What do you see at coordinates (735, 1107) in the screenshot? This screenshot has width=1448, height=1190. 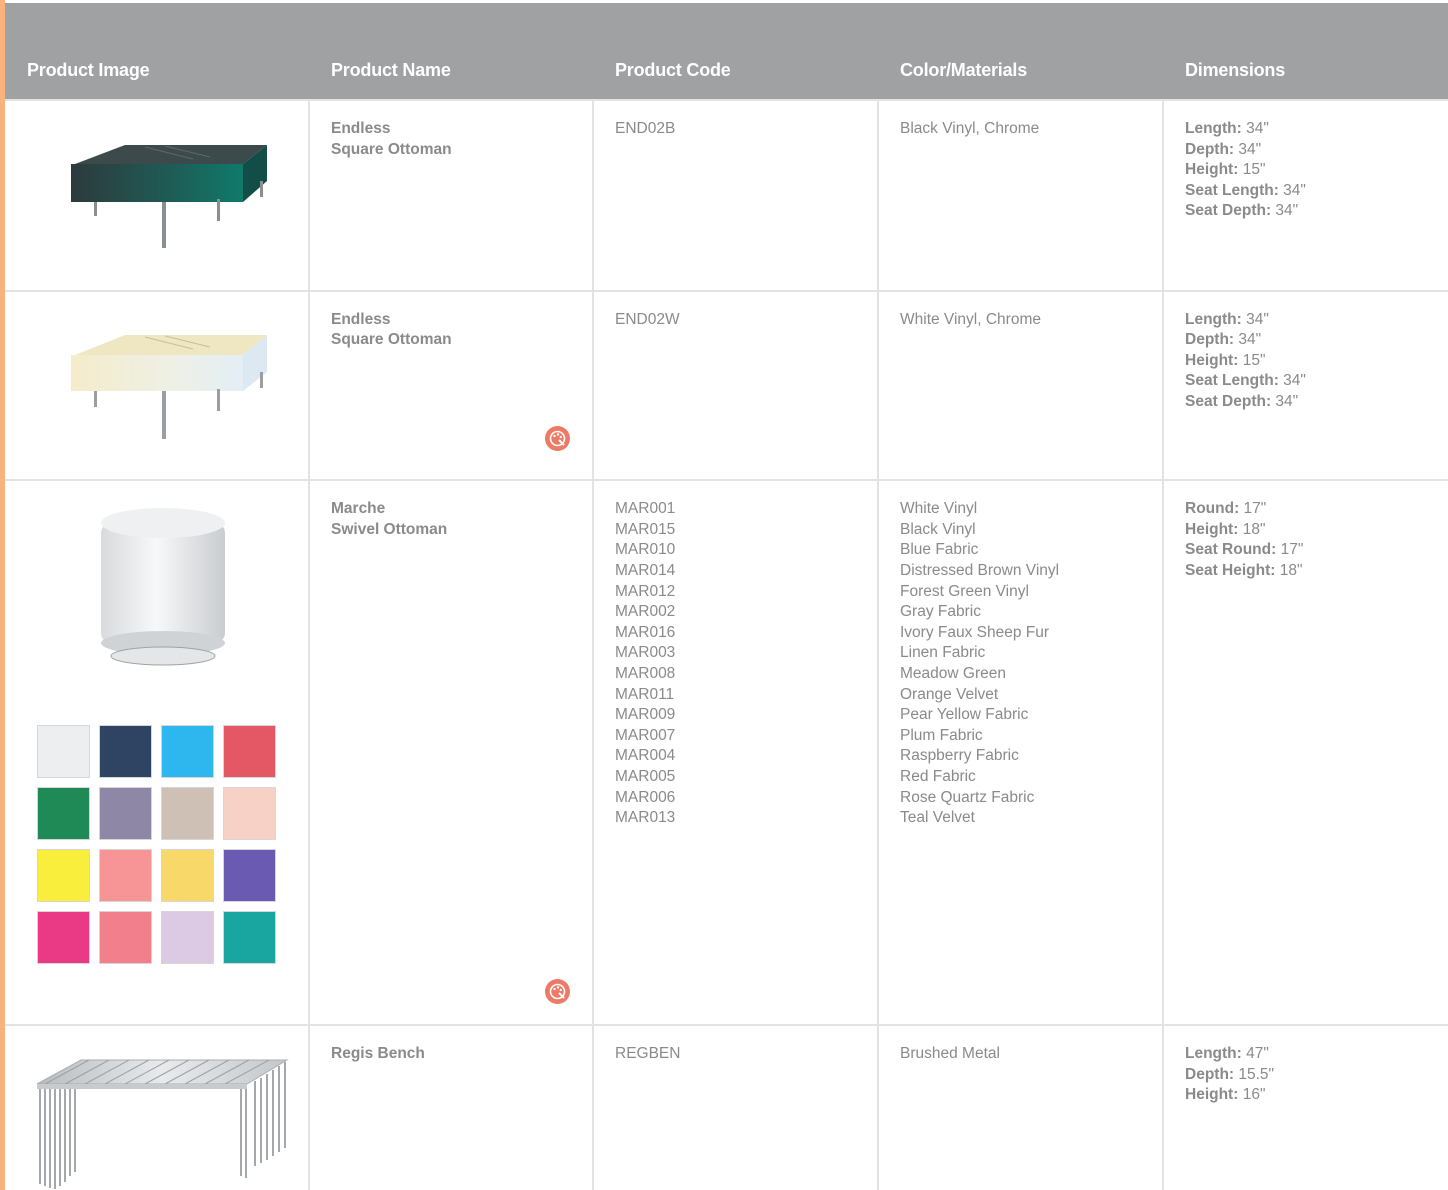 I see `product-code-cell: REGBEN` at bounding box center [735, 1107].